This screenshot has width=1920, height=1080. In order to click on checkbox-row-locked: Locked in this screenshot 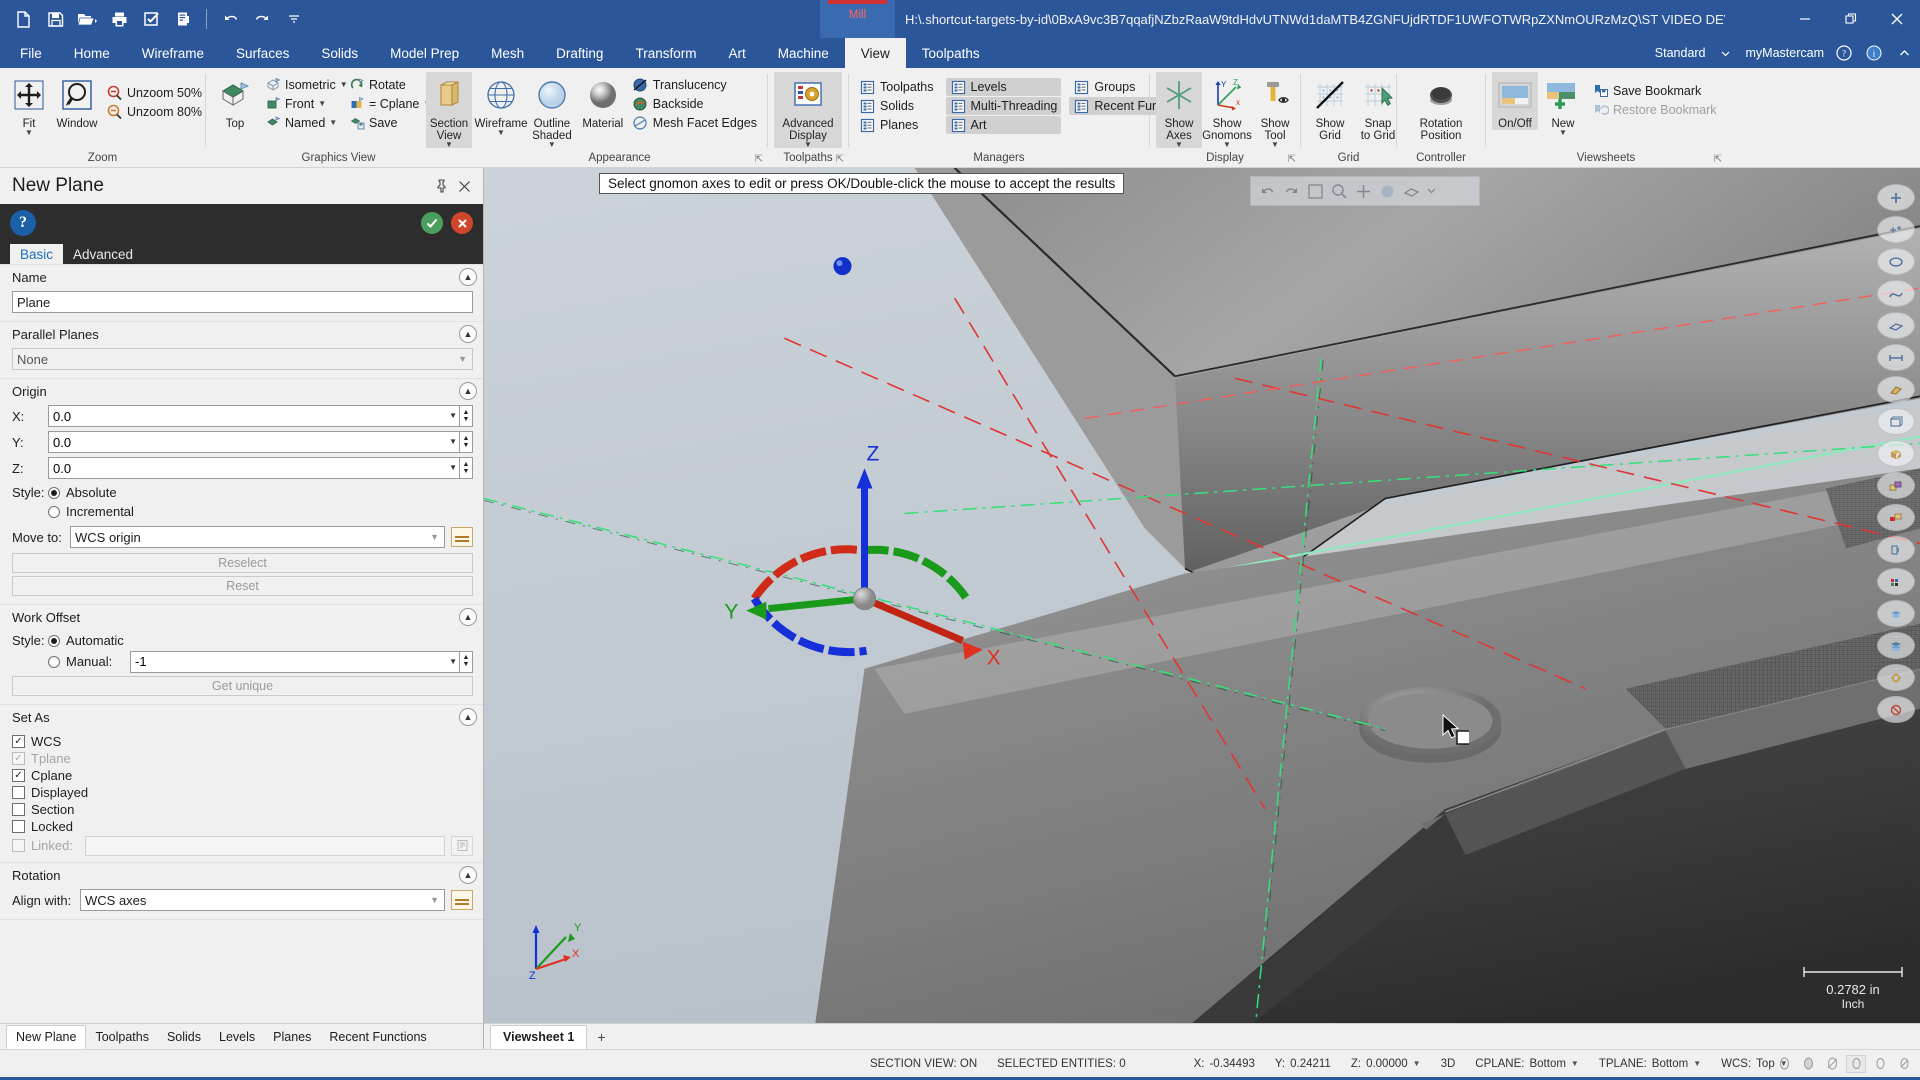, I will do `click(242, 826)`.